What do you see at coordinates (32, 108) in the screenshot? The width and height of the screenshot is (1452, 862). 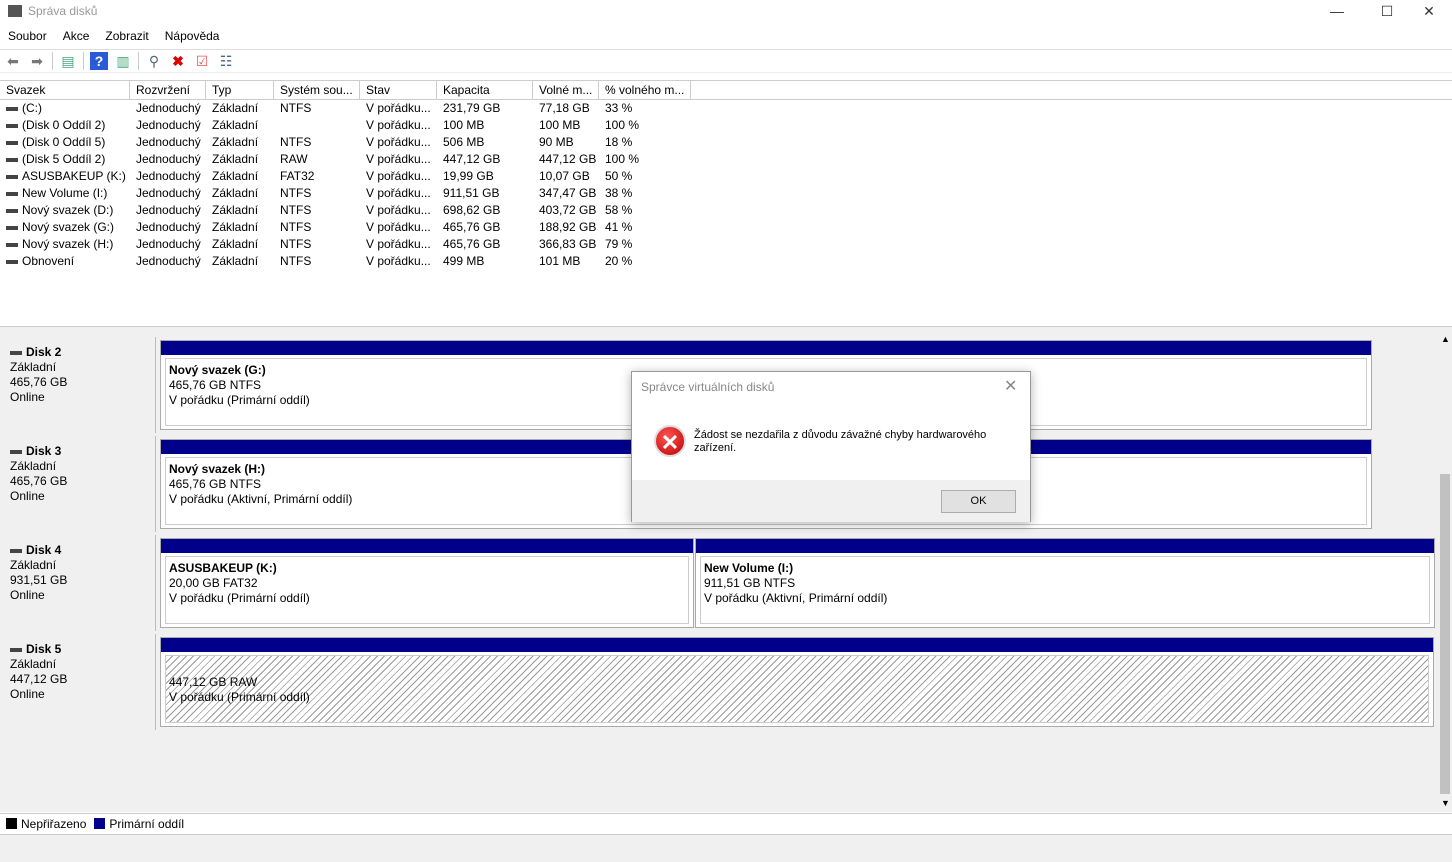 I see `cell-text: (C:)` at bounding box center [32, 108].